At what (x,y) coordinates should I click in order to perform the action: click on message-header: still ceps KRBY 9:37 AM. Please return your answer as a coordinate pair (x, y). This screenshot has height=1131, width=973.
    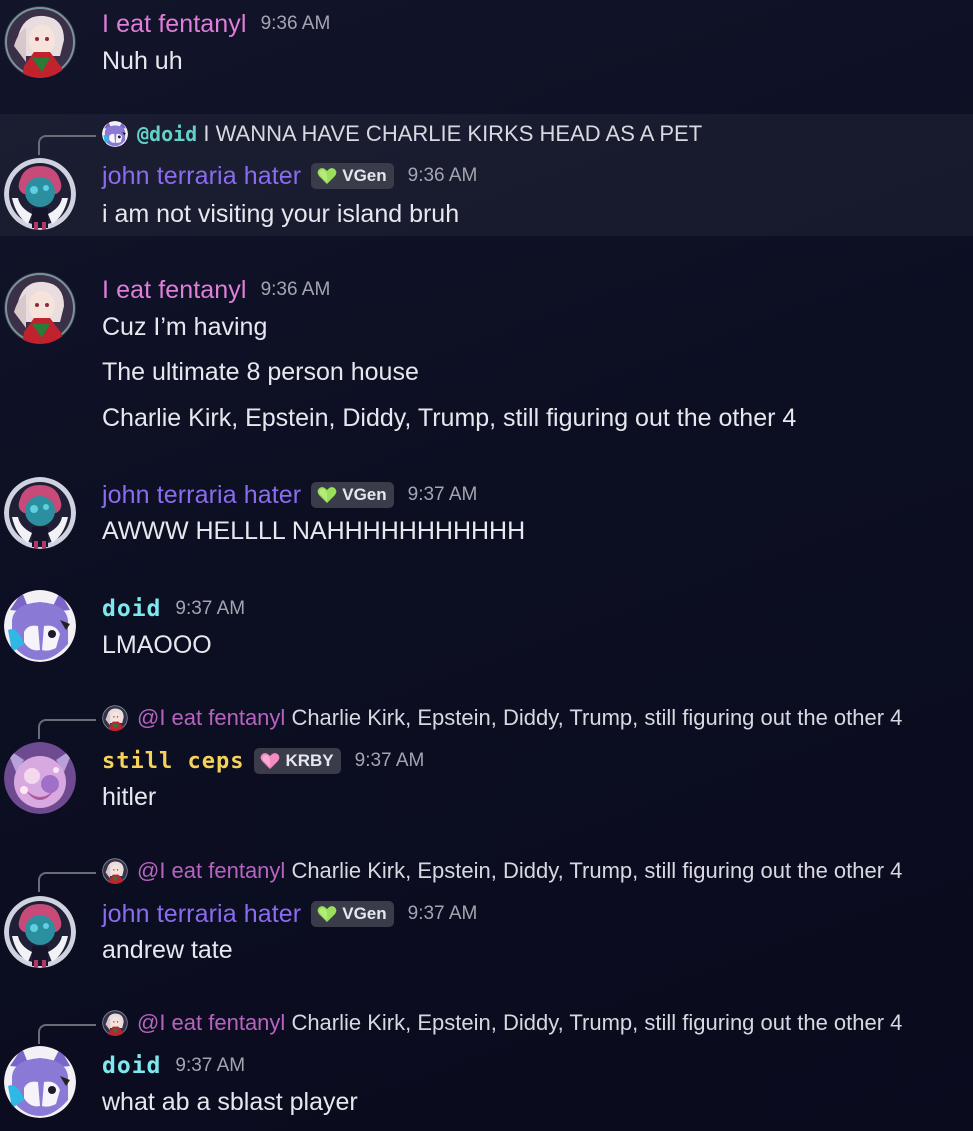
    Looking at the image, I should click on (263, 761).